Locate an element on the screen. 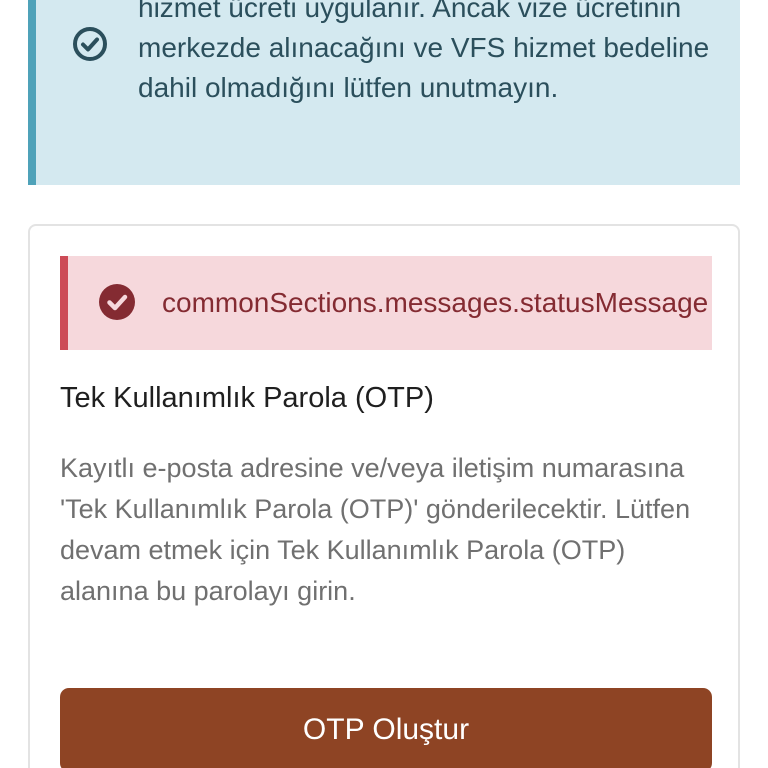  status-alert-text: commonSections.messages.statusMessage is located at coordinates (435, 302).